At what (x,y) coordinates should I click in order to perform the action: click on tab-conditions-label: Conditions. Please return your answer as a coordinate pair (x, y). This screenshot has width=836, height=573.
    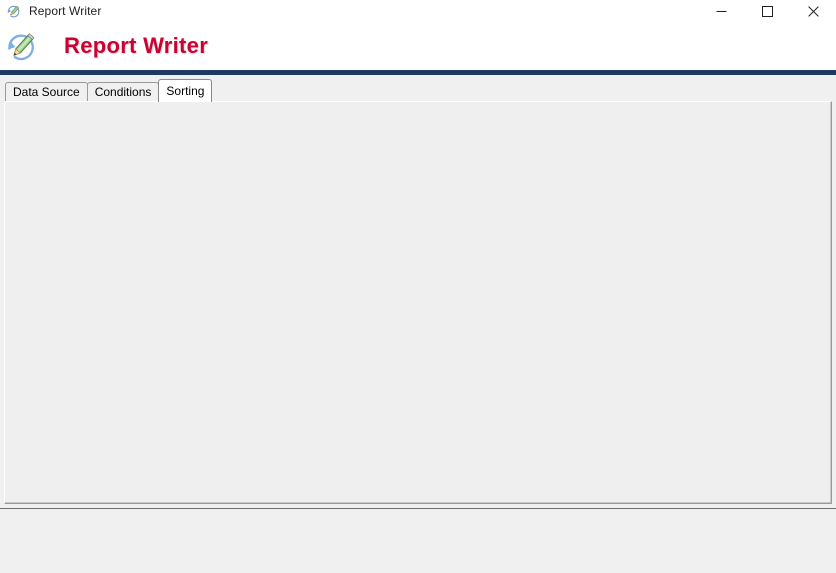
    Looking at the image, I should click on (123, 92).